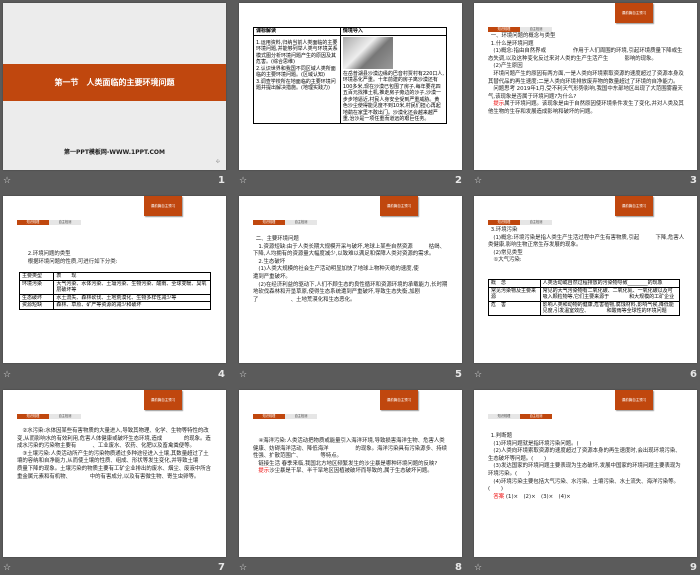 The height and width of the screenshot is (575, 700). Describe the element at coordinates (132, 276) in the screenshot. I see `table-cell: 表 现` at that location.